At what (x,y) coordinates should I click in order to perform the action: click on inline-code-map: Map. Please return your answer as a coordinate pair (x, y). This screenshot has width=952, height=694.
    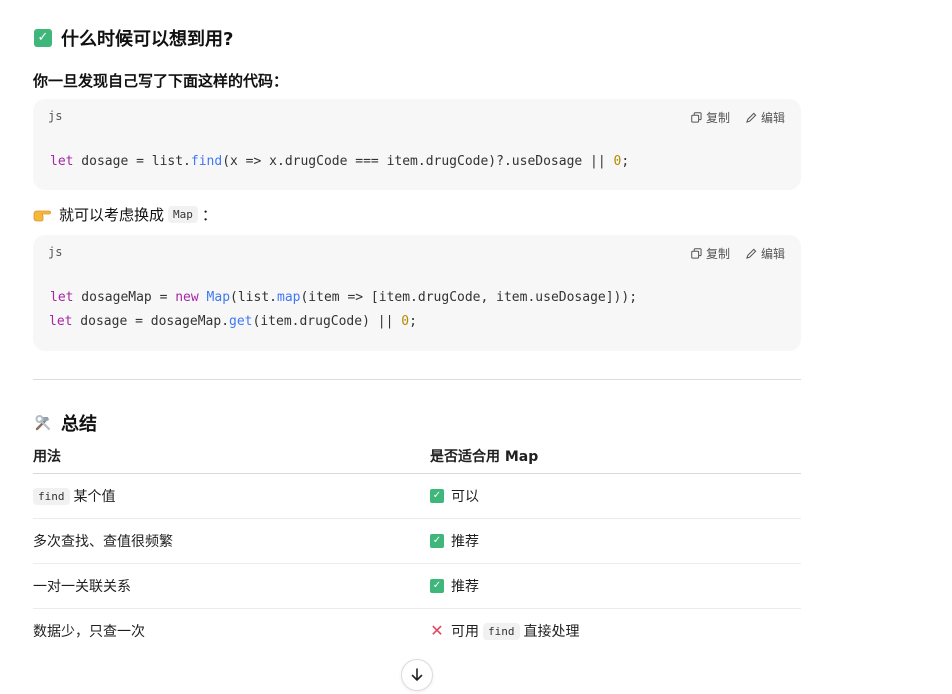
    Looking at the image, I should click on (183, 214).